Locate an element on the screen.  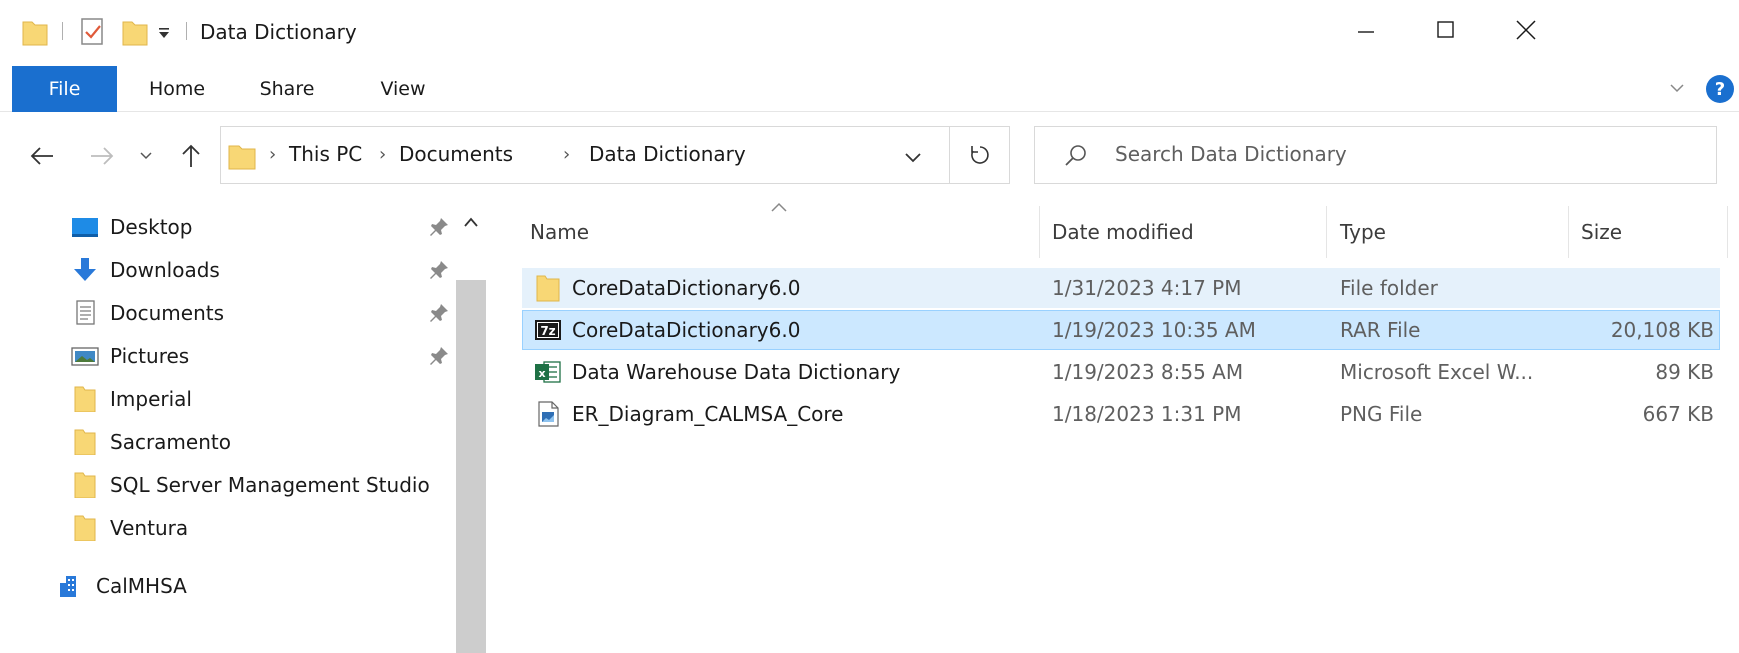
sidebar-item-ventura: Ventura is located at coordinates (260, 527).